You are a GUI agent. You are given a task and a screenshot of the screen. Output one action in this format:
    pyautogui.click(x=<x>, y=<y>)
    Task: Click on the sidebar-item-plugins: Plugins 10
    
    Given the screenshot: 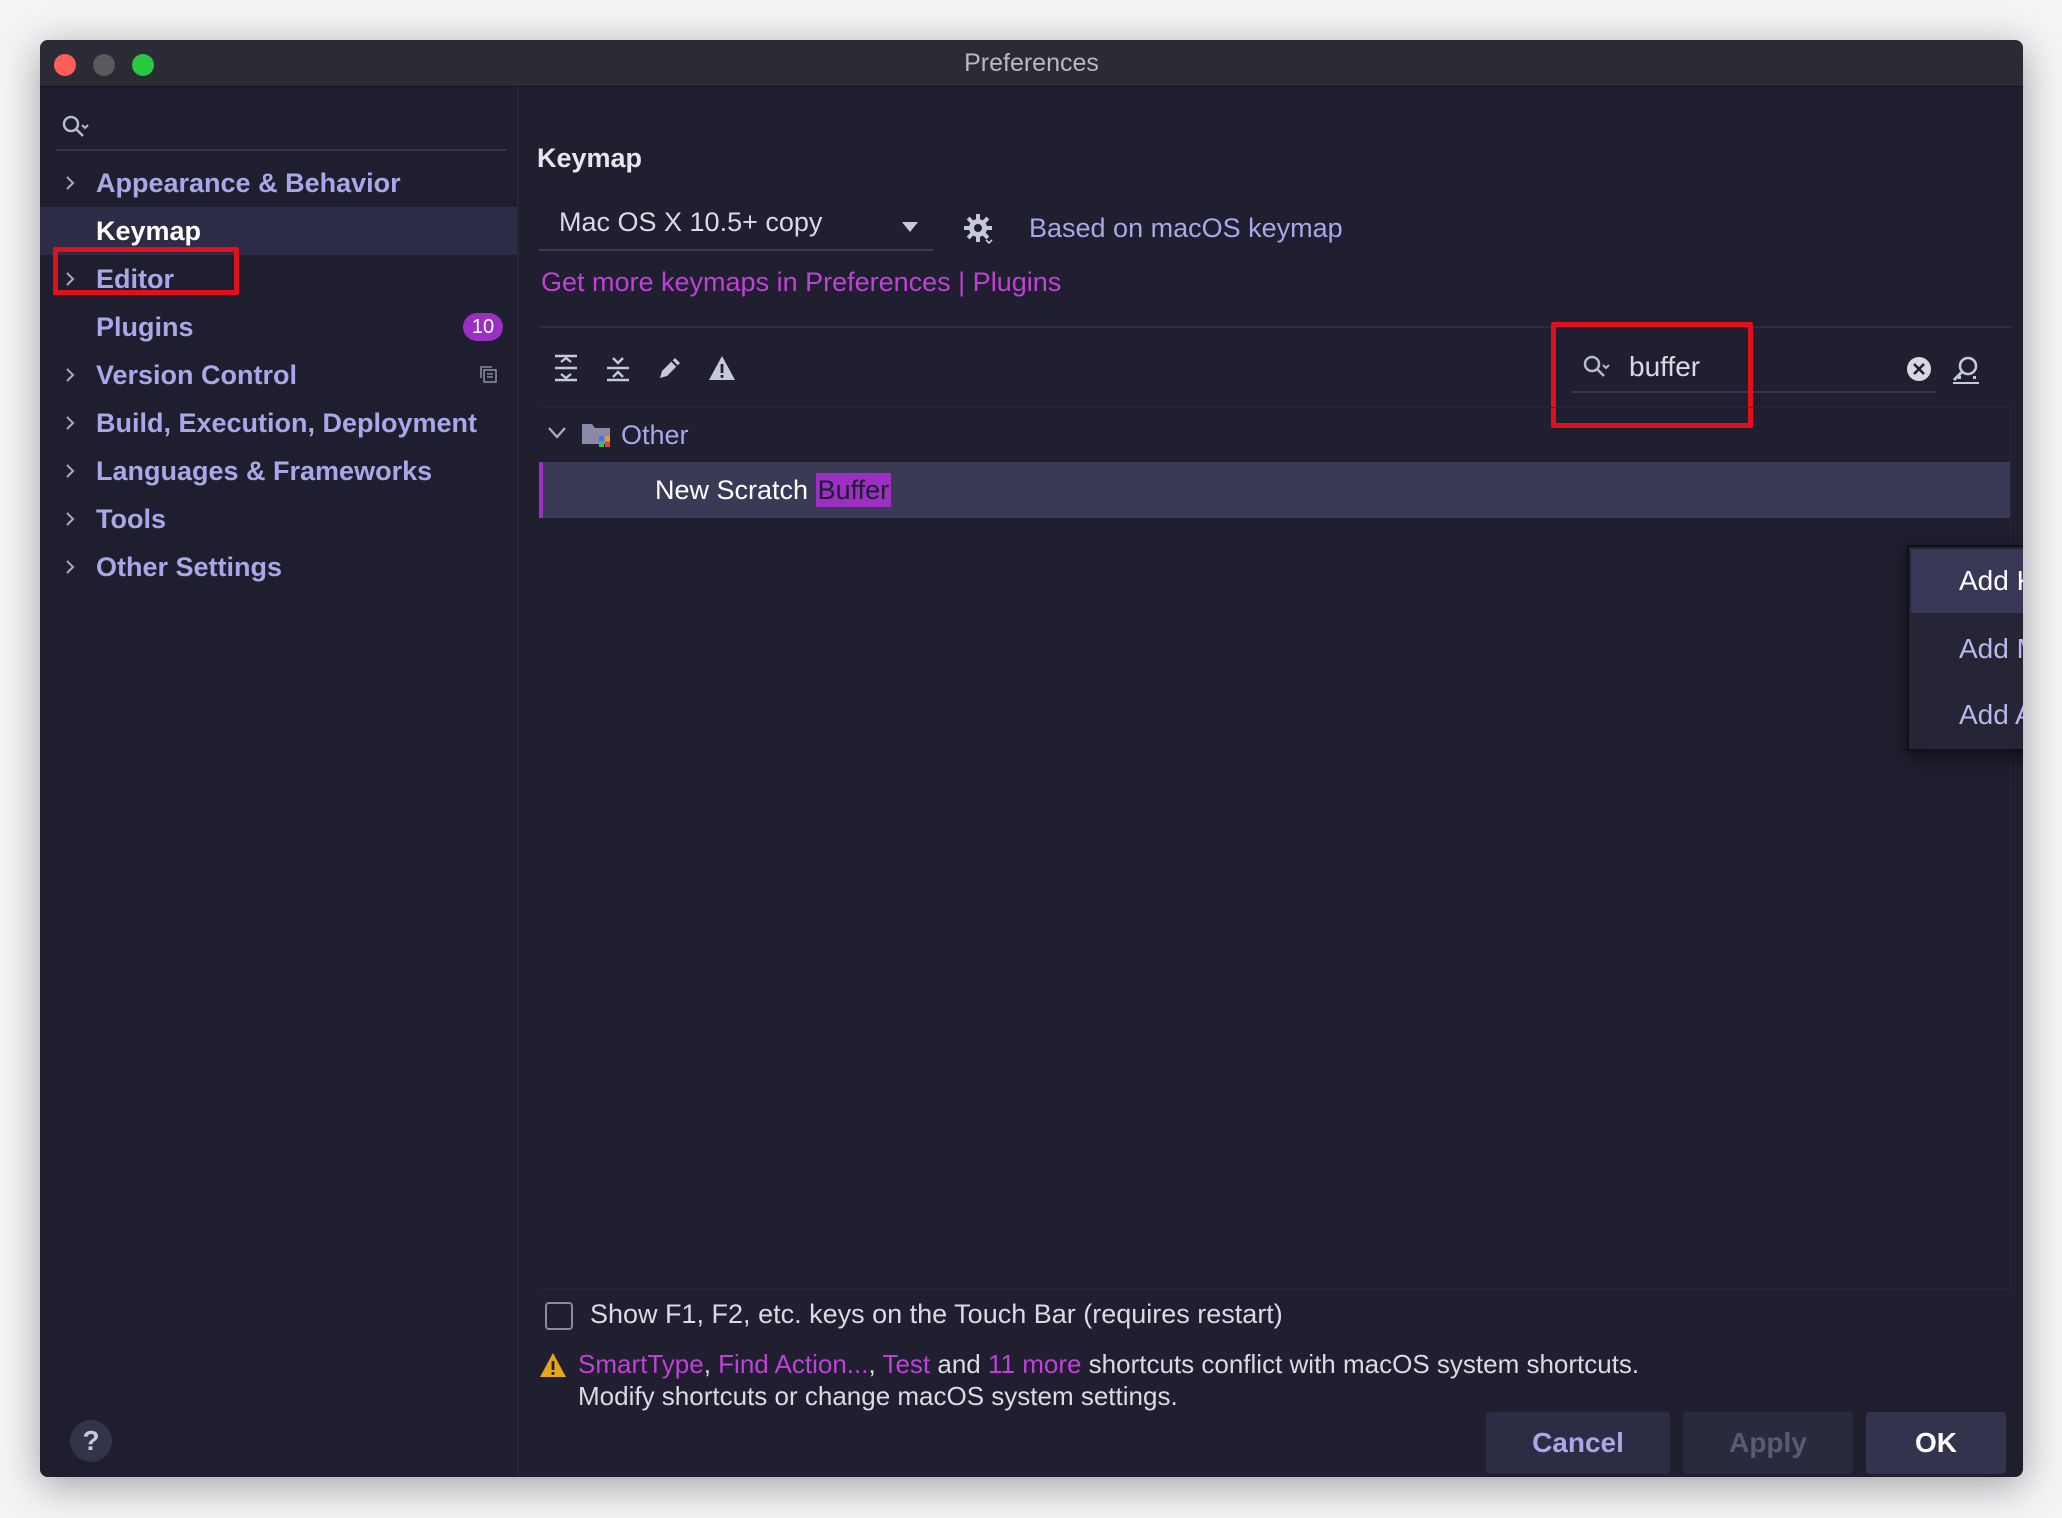 What is the action you would take?
    pyautogui.click(x=278, y=327)
    